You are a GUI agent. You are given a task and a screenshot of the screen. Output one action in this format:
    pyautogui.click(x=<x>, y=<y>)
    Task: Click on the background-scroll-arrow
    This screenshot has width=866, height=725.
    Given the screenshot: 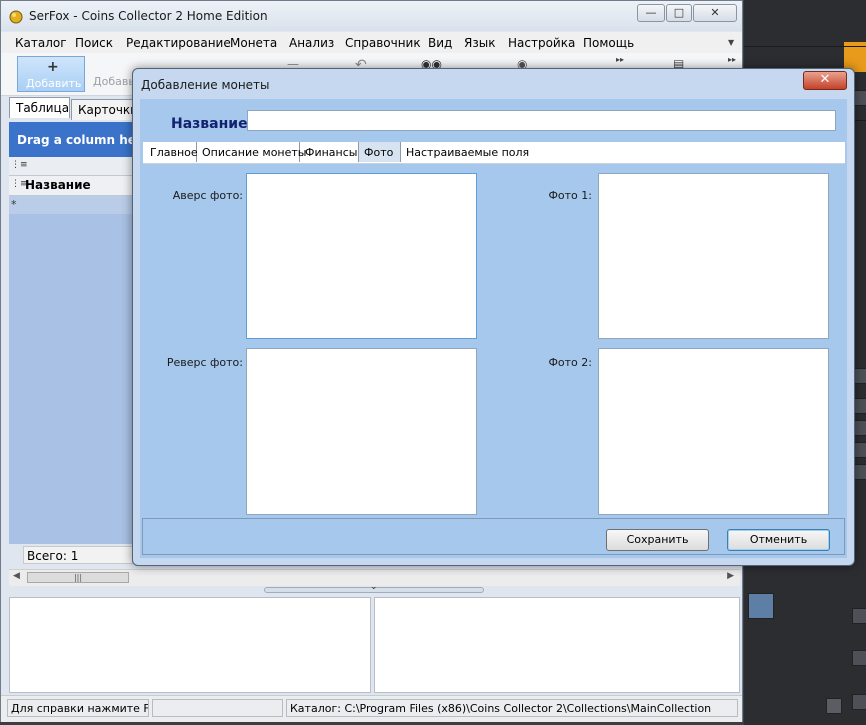 What is the action you would take?
    pyautogui.click(x=834, y=706)
    